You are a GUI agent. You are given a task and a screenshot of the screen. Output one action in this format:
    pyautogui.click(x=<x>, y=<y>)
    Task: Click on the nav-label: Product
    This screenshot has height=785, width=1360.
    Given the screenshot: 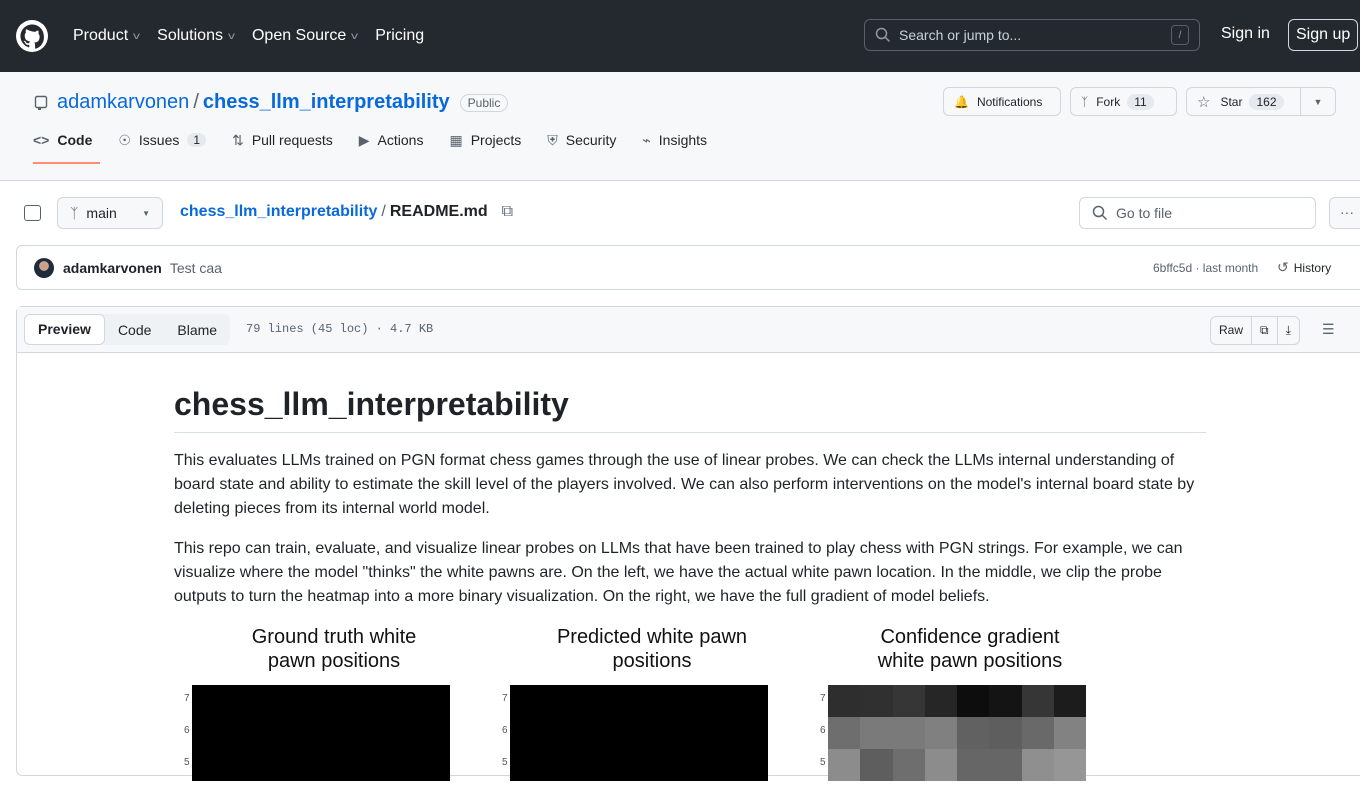 What is the action you would take?
    pyautogui.click(x=101, y=35)
    